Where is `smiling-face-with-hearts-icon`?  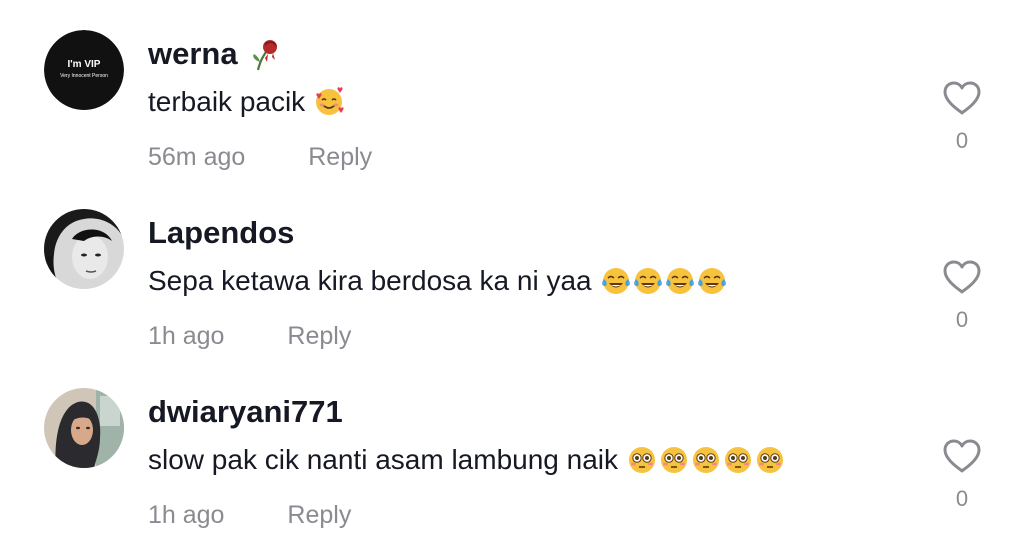
smiling-face-with-hearts-icon is located at coordinates (329, 102).